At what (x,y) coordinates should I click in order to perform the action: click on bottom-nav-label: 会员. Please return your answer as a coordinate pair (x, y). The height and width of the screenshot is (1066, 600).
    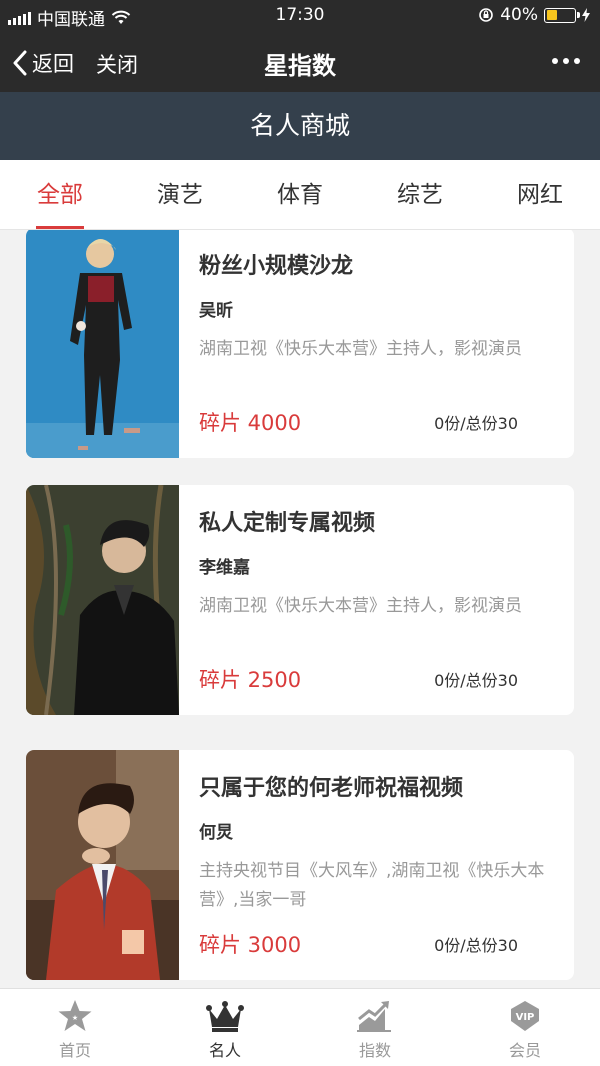
    Looking at the image, I should click on (524, 1050).